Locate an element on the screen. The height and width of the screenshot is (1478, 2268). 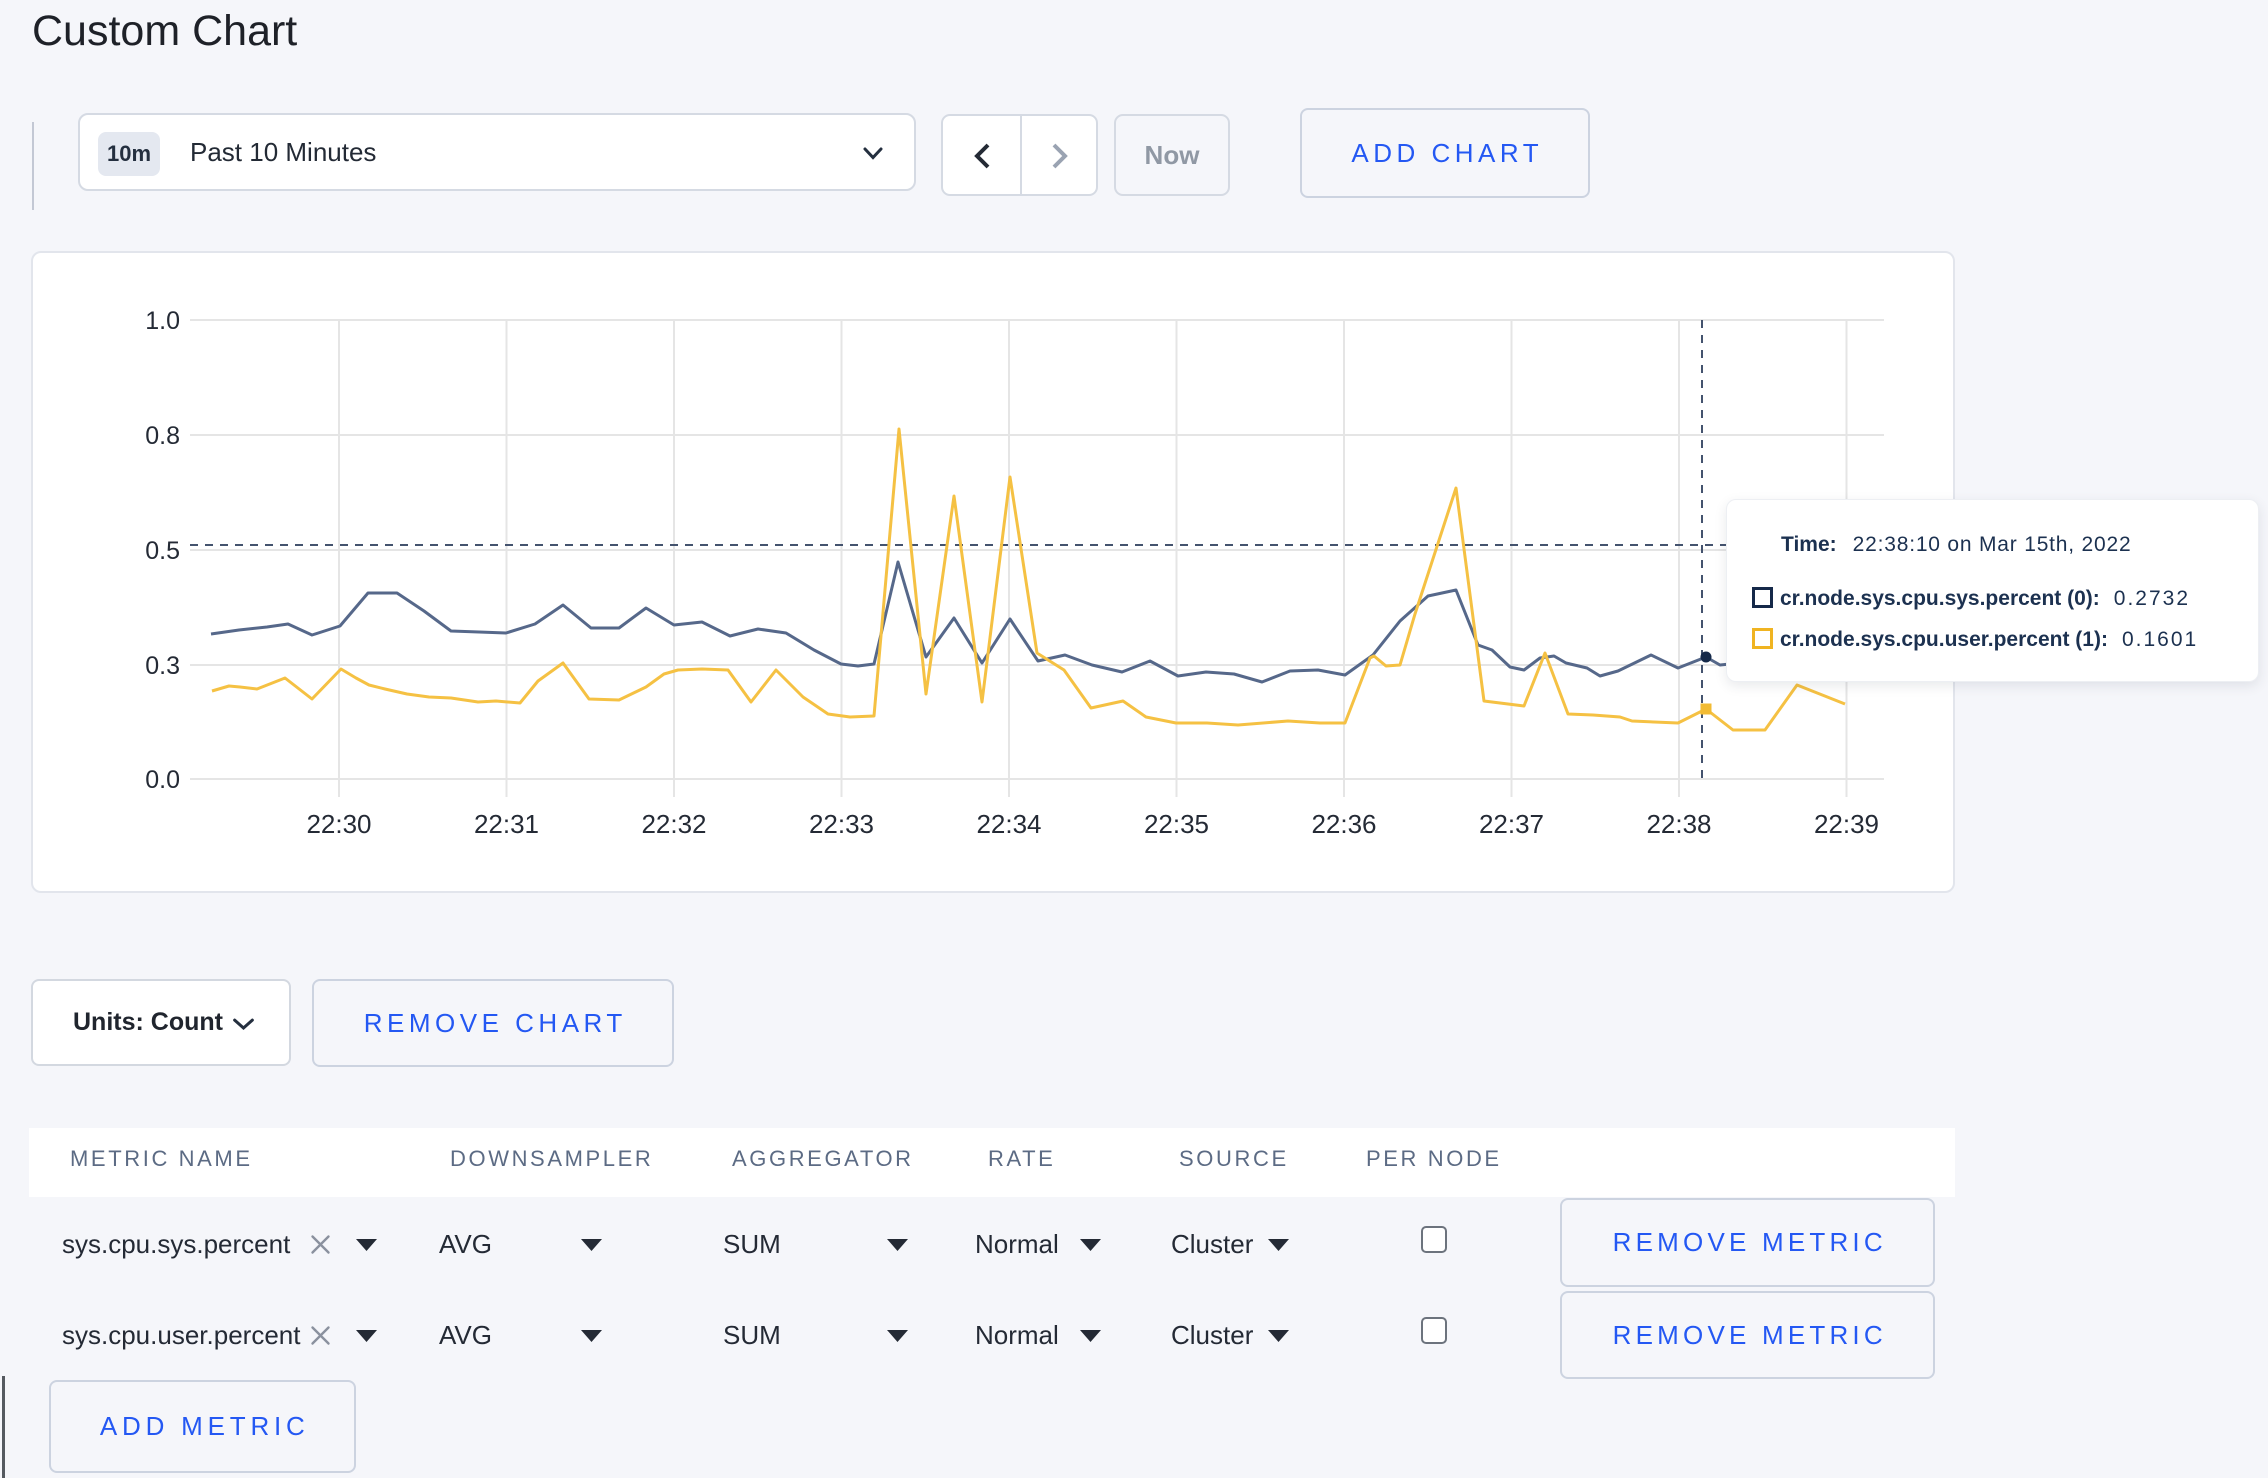
svg-text: 22:31 is located at coordinates (506, 824).